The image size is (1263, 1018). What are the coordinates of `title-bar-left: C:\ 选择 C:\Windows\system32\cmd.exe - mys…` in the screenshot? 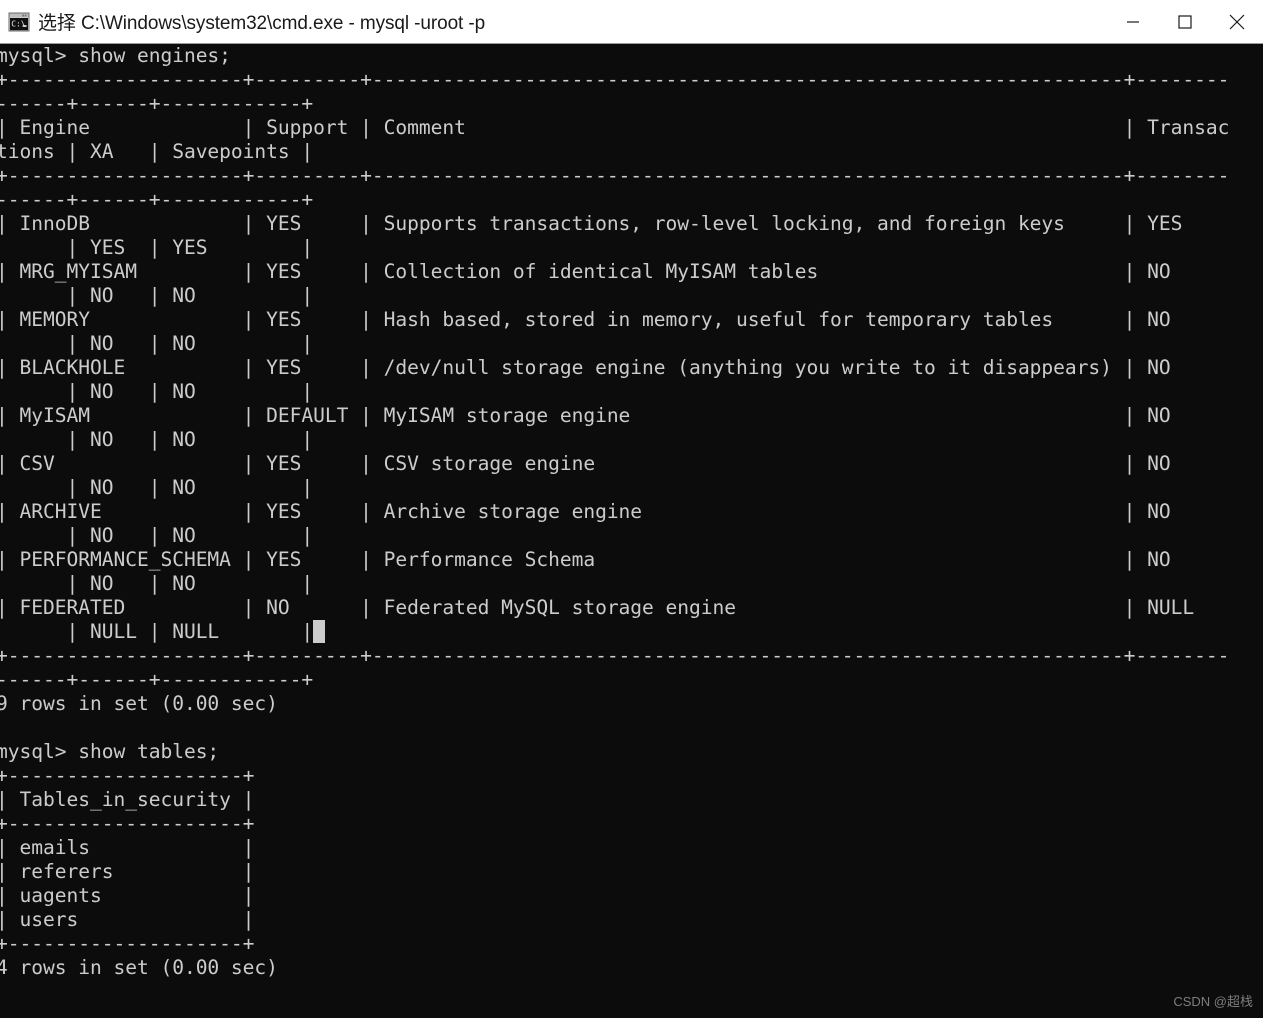 It's located at (553, 21).